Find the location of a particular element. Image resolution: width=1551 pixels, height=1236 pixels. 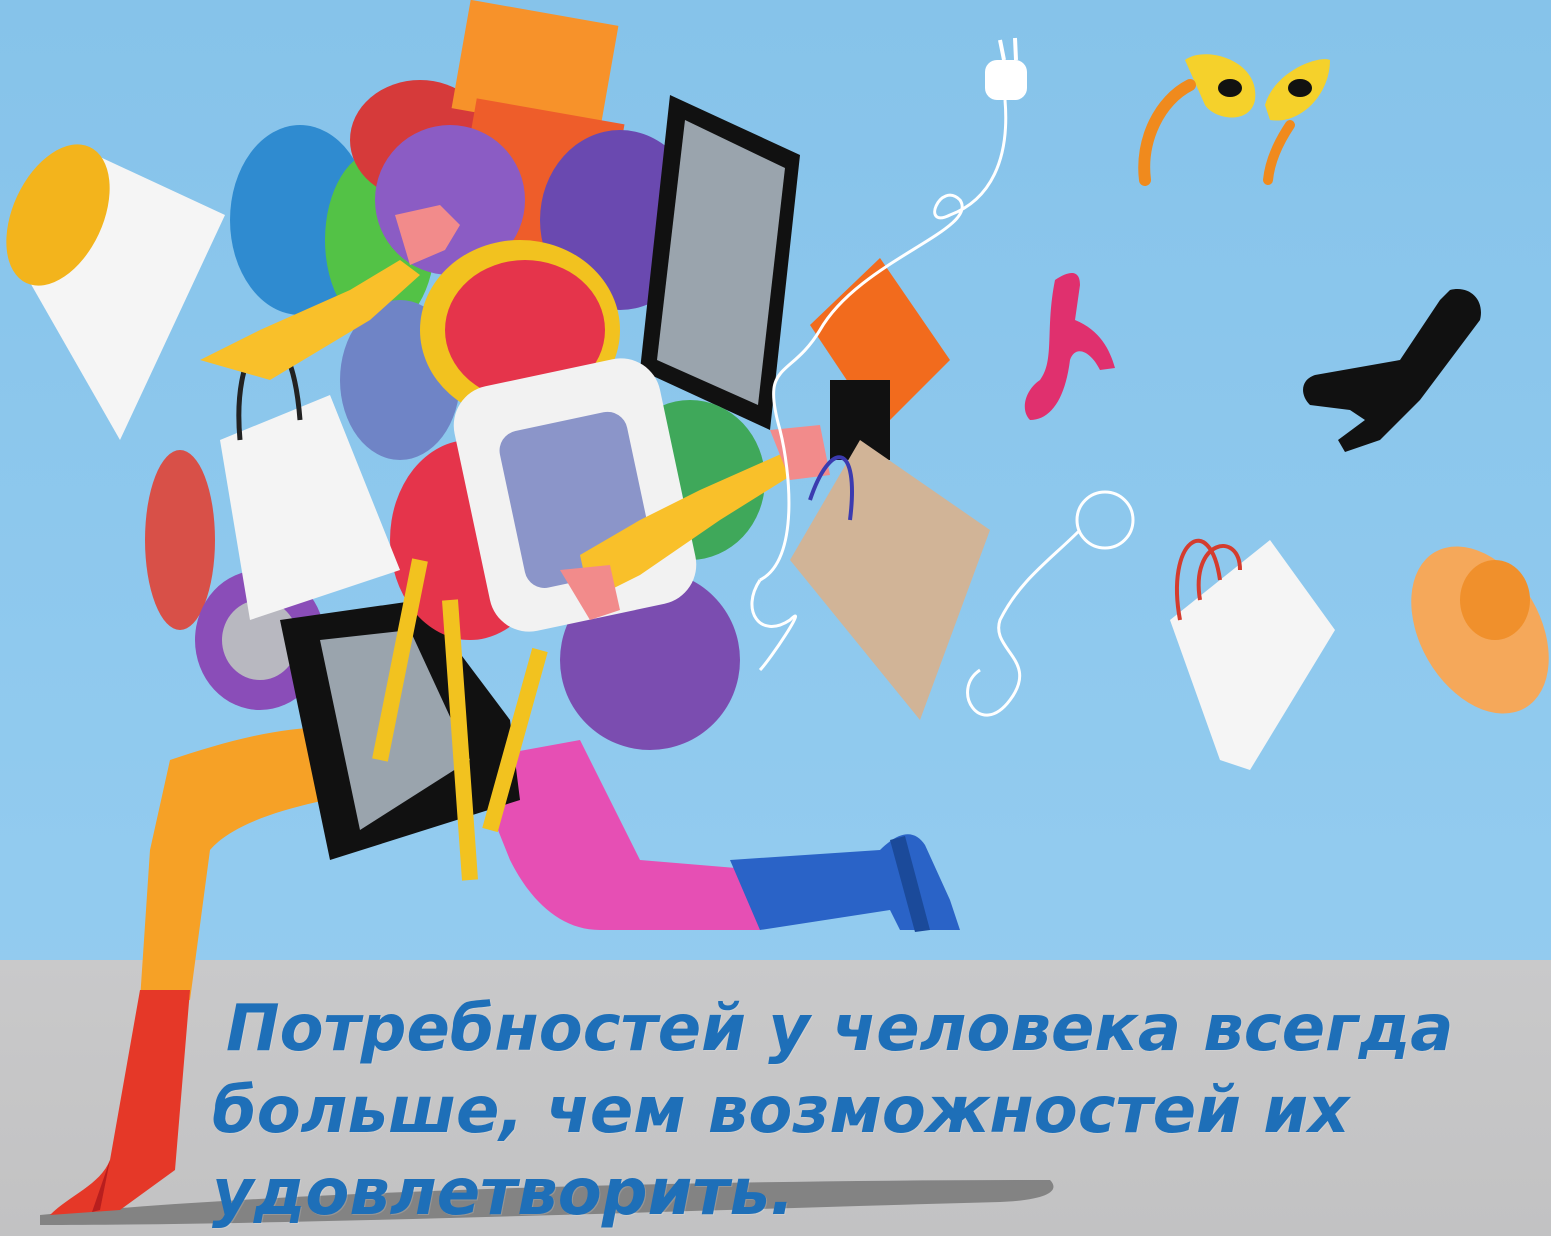

lampshade-icon is located at coordinates (115, 292).